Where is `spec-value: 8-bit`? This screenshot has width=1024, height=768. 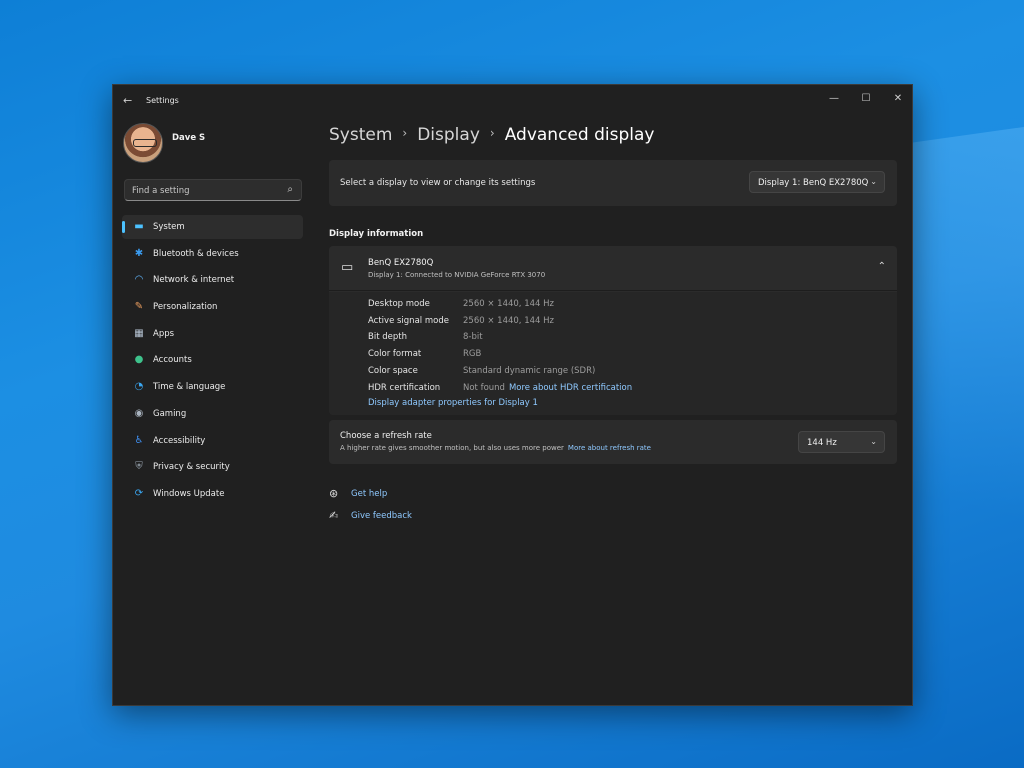 spec-value: 8-bit is located at coordinates (473, 337).